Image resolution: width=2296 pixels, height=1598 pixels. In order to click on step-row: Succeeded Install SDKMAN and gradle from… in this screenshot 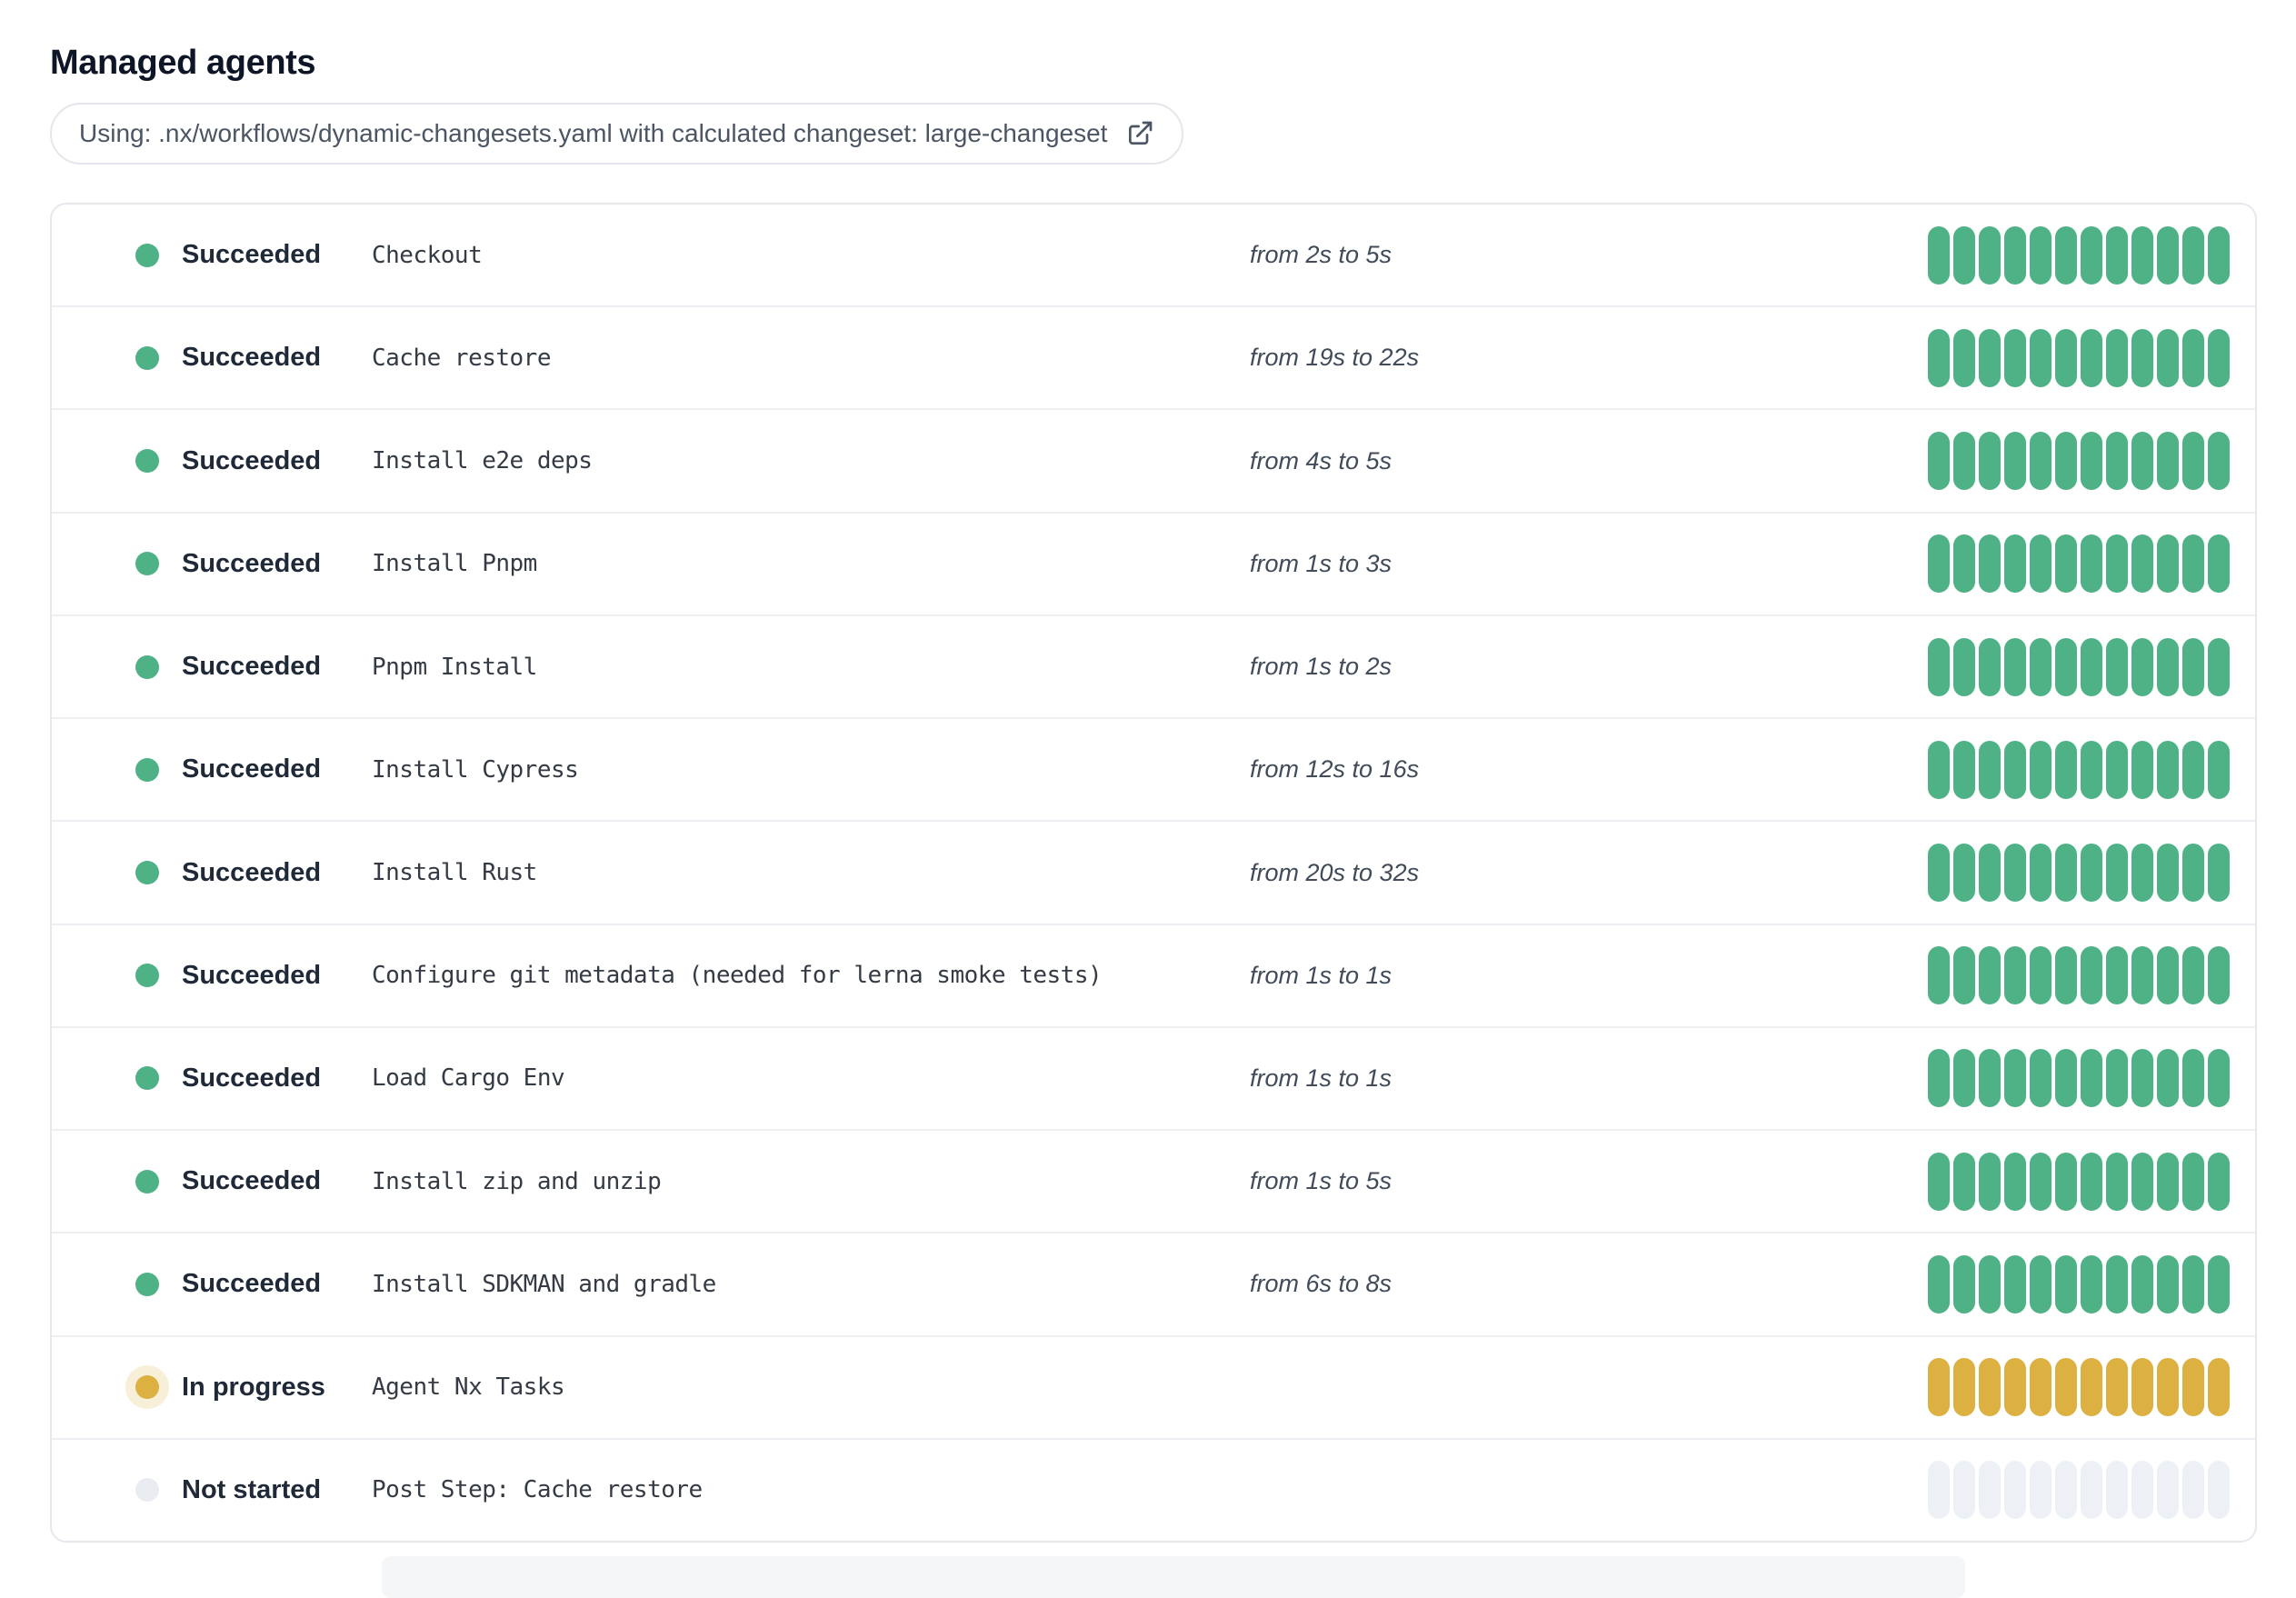, I will do `click(1153, 1283)`.